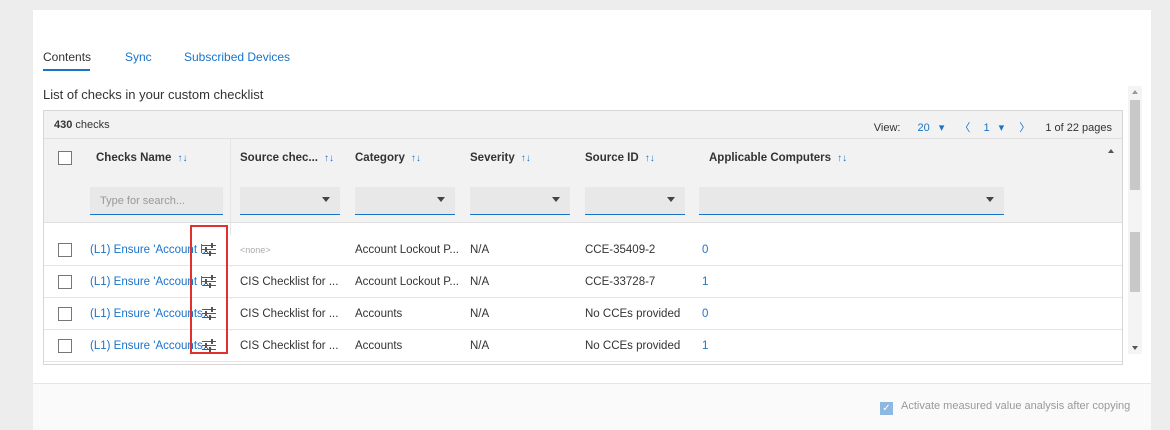  Describe the element at coordinates (65, 158) in the screenshot. I see `select-all-checkbox` at that location.